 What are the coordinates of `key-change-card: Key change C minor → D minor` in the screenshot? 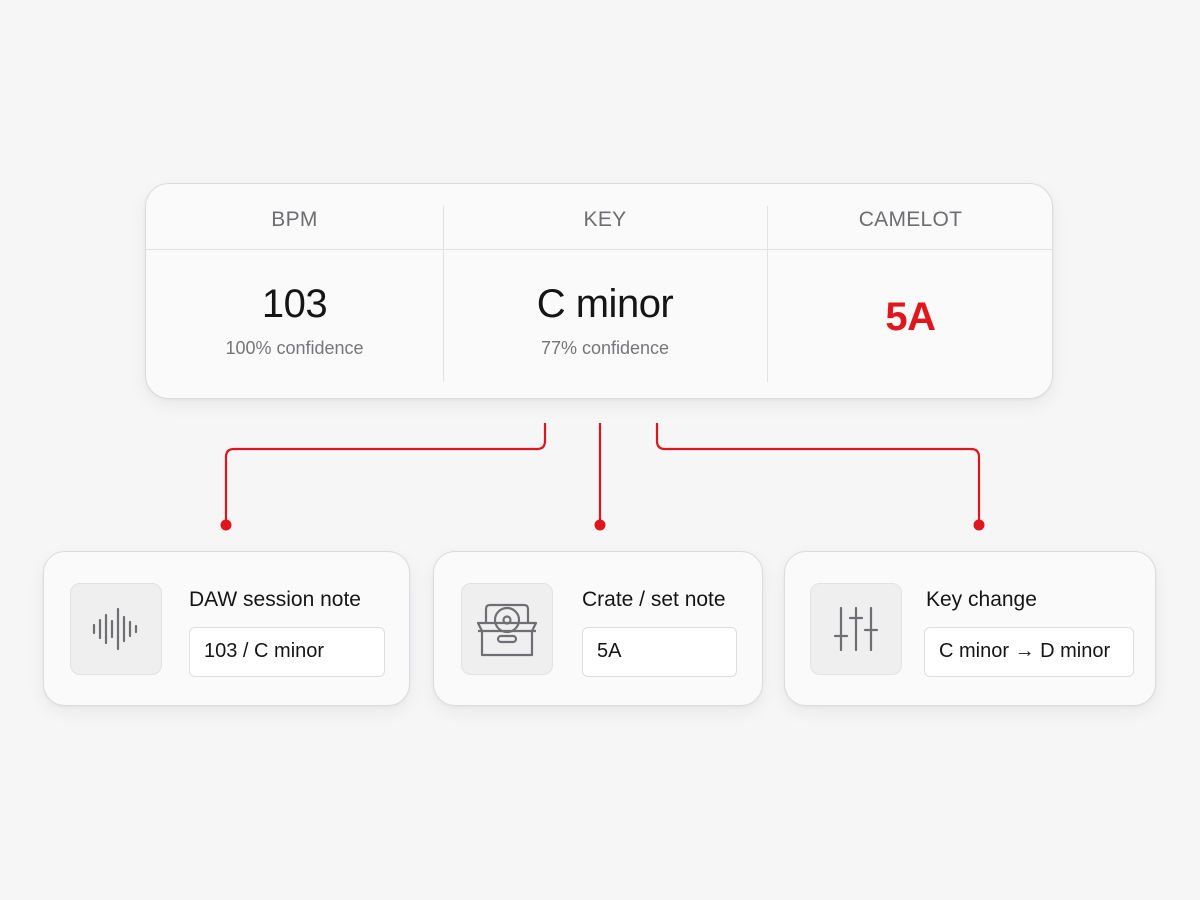 It's located at (970, 628).